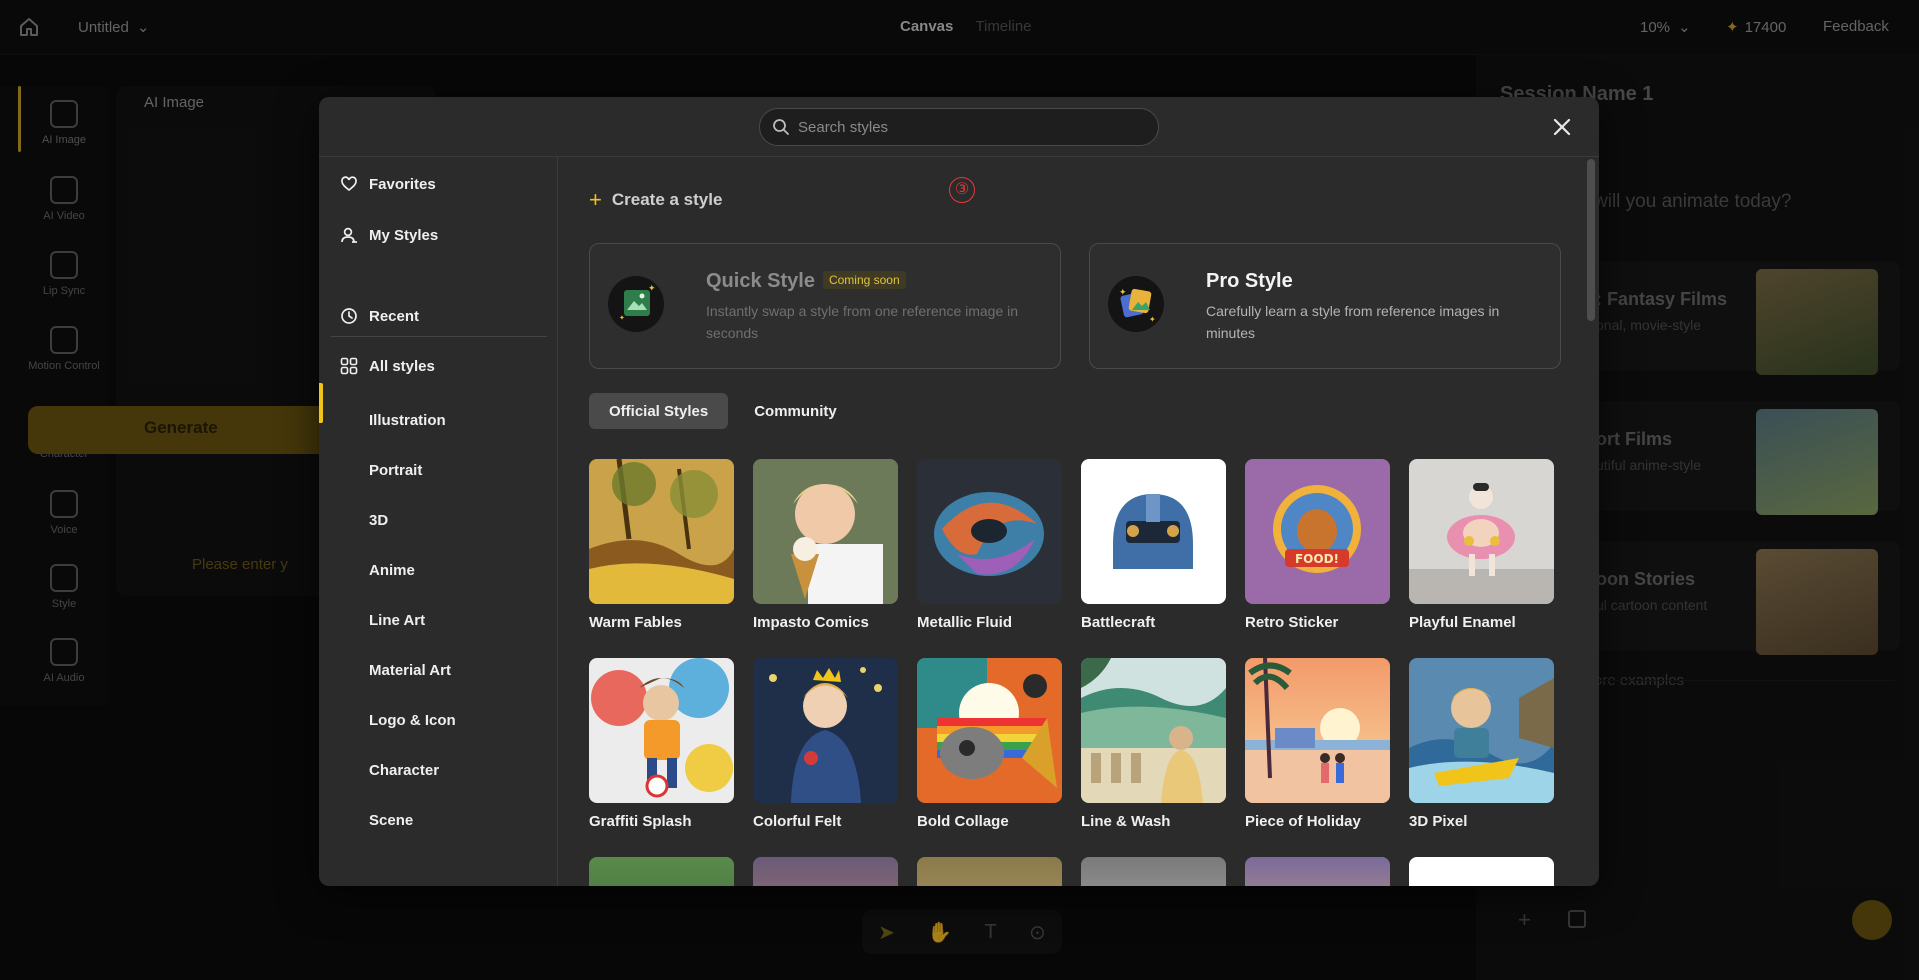 The image size is (1919, 980). What do you see at coordinates (349, 184) in the screenshot?
I see `heart-icon` at bounding box center [349, 184].